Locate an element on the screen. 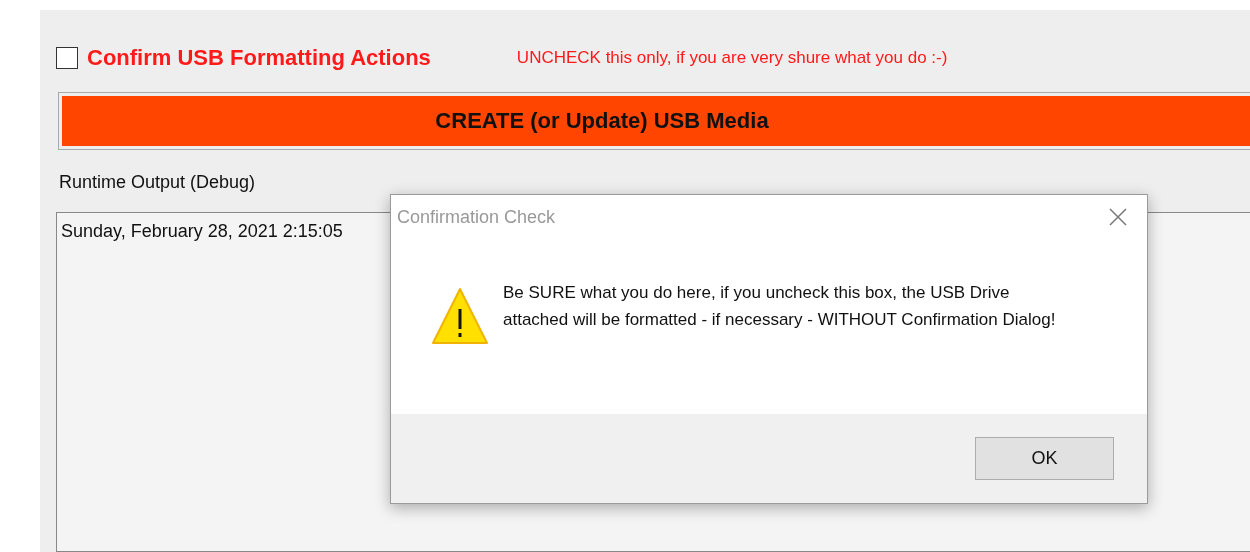 This screenshot has height=552, width=1250. output-line: Sunday, February 28, 2021 2:15:05 is located at coordinates (202, 231).